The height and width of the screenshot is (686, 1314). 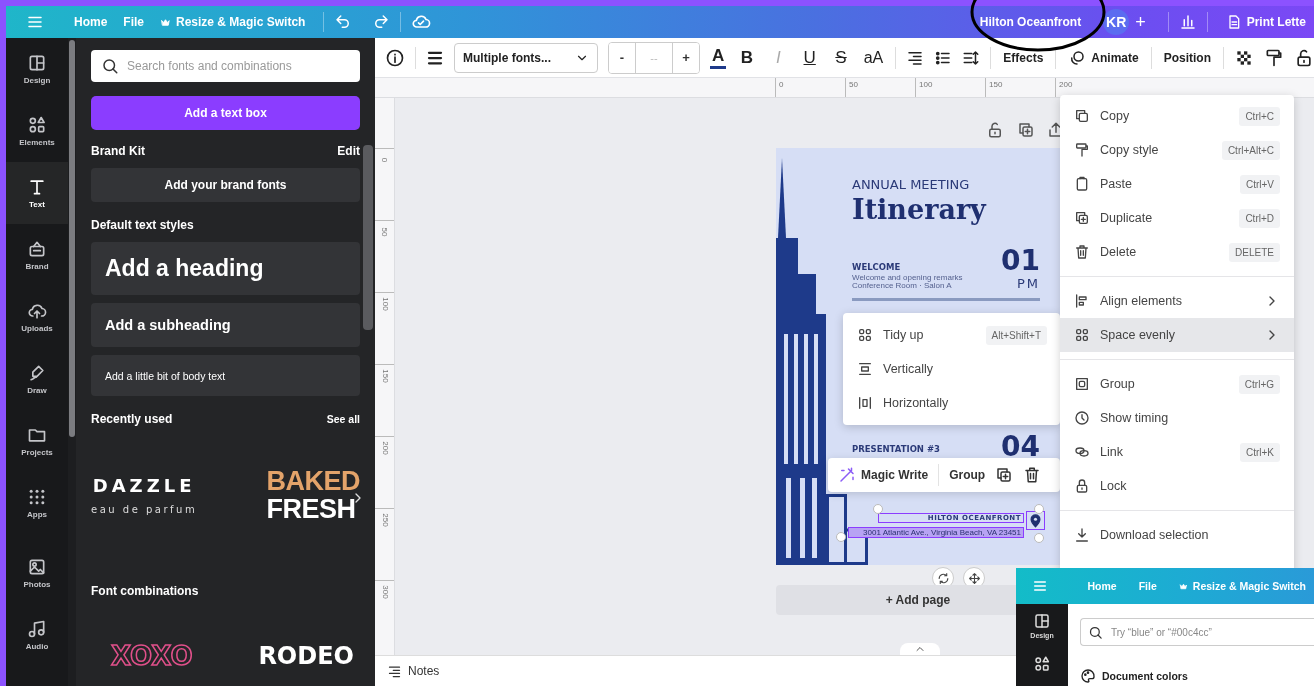 I want to click on search-icon, so click(x=1095, y=632).